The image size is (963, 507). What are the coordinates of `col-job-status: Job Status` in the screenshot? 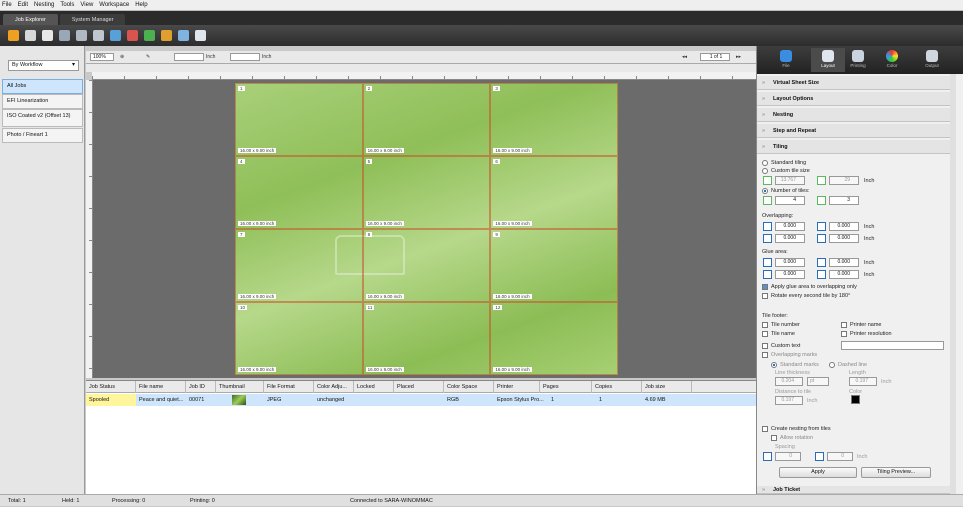 It's located at (111, 387).